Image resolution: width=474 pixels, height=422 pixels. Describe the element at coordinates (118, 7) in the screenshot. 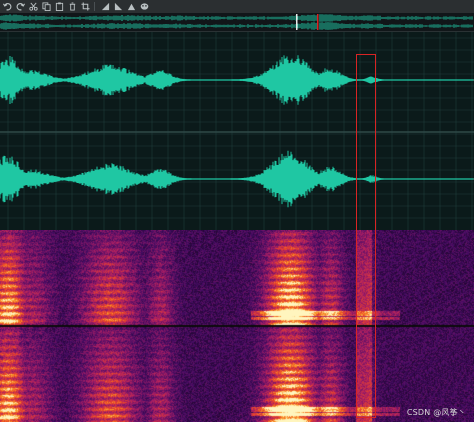

I see `fade-out-icon` at that location.